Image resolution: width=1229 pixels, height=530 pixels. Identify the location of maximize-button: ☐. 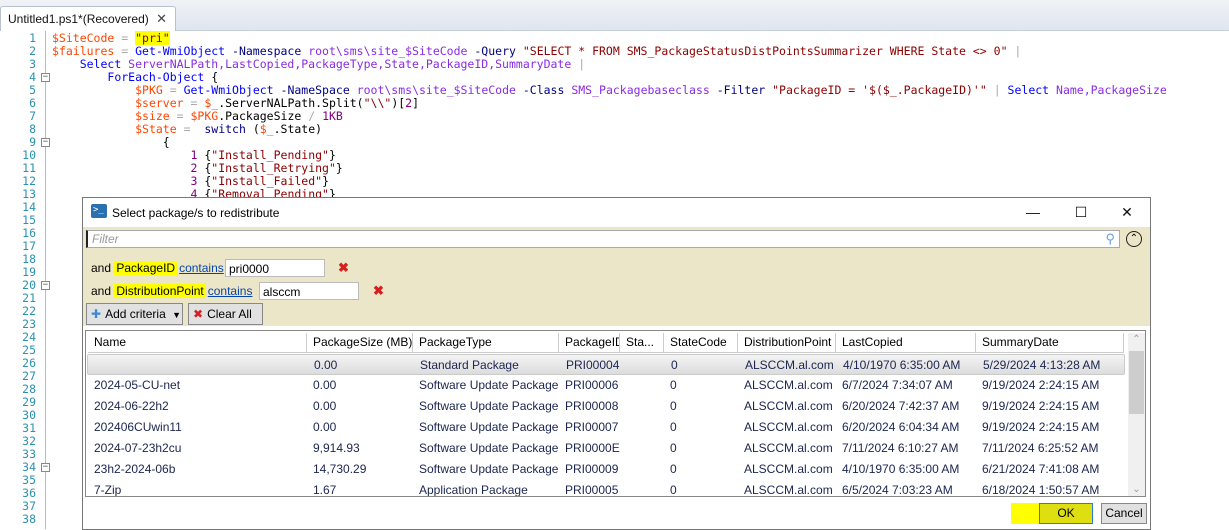
(1081, 212).